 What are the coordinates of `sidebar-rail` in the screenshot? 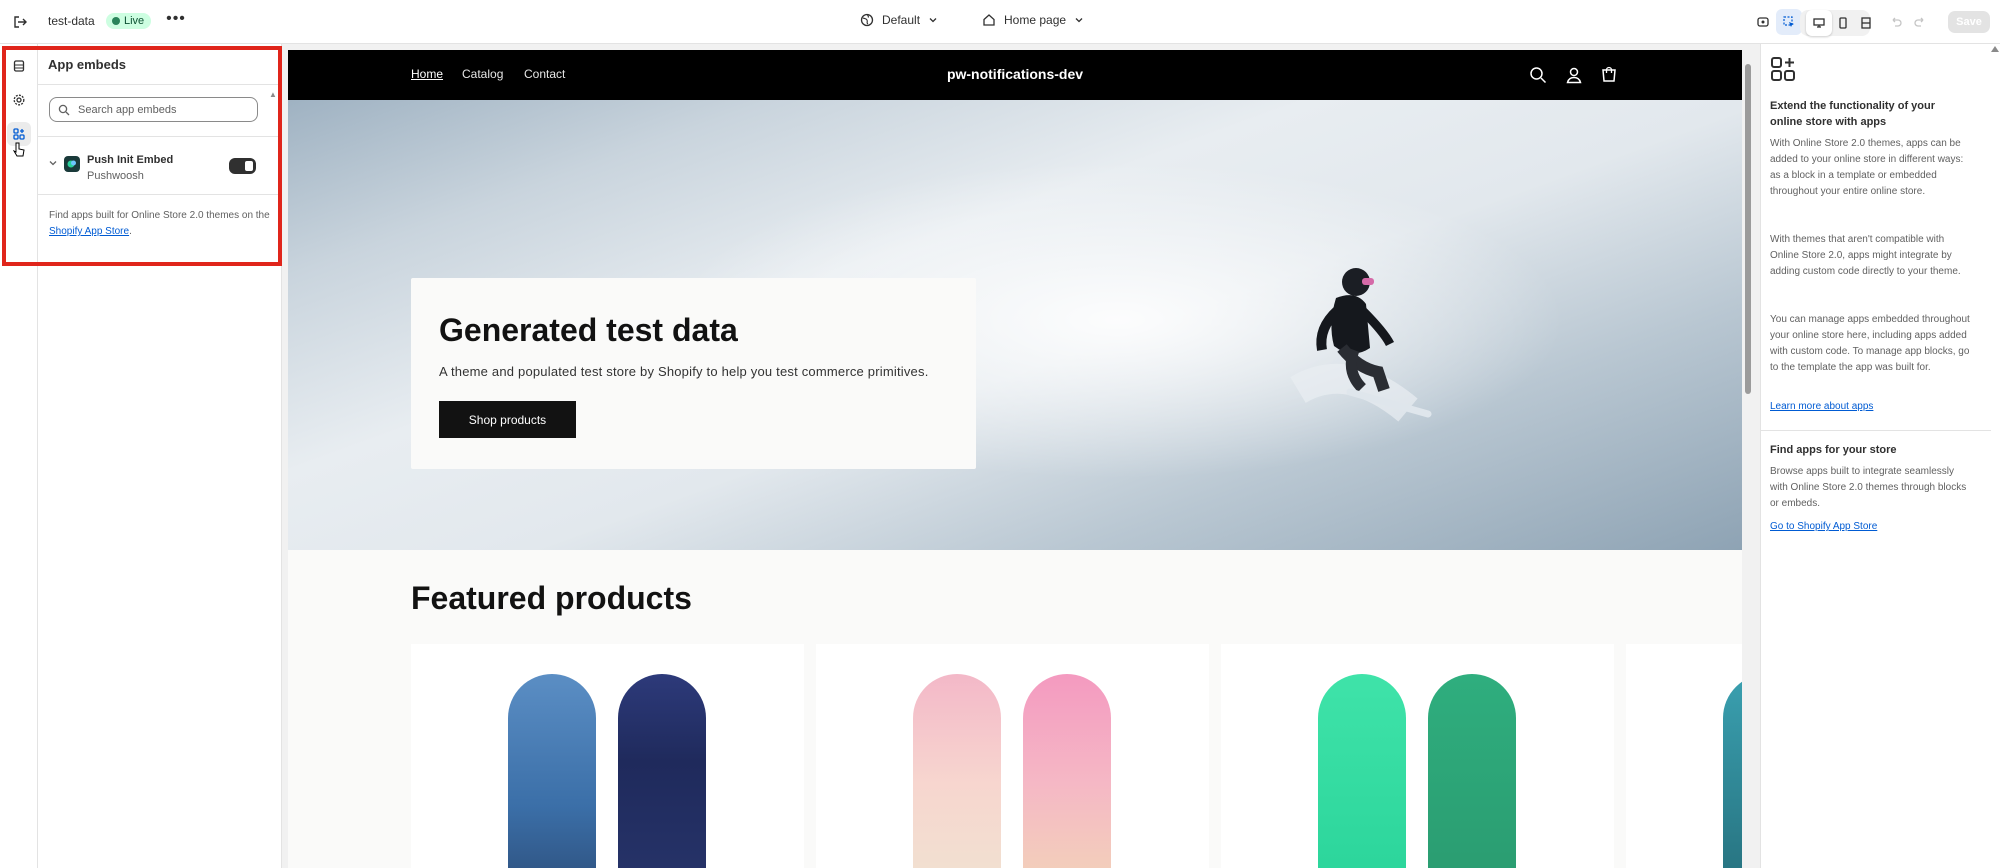 It's located at (19, 456).